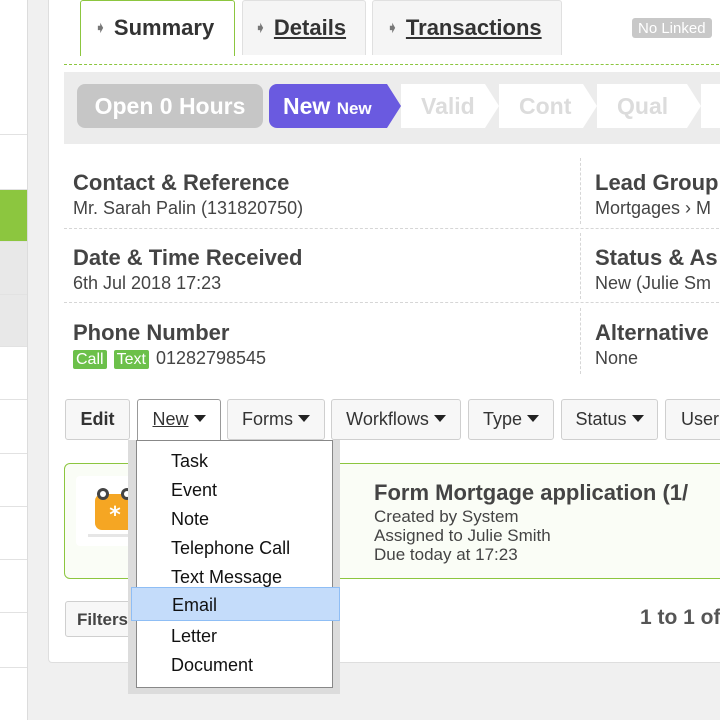 This screenshot has width=720, height=720. I want to click on type-dropdown-button: Type, so click(511, 419).